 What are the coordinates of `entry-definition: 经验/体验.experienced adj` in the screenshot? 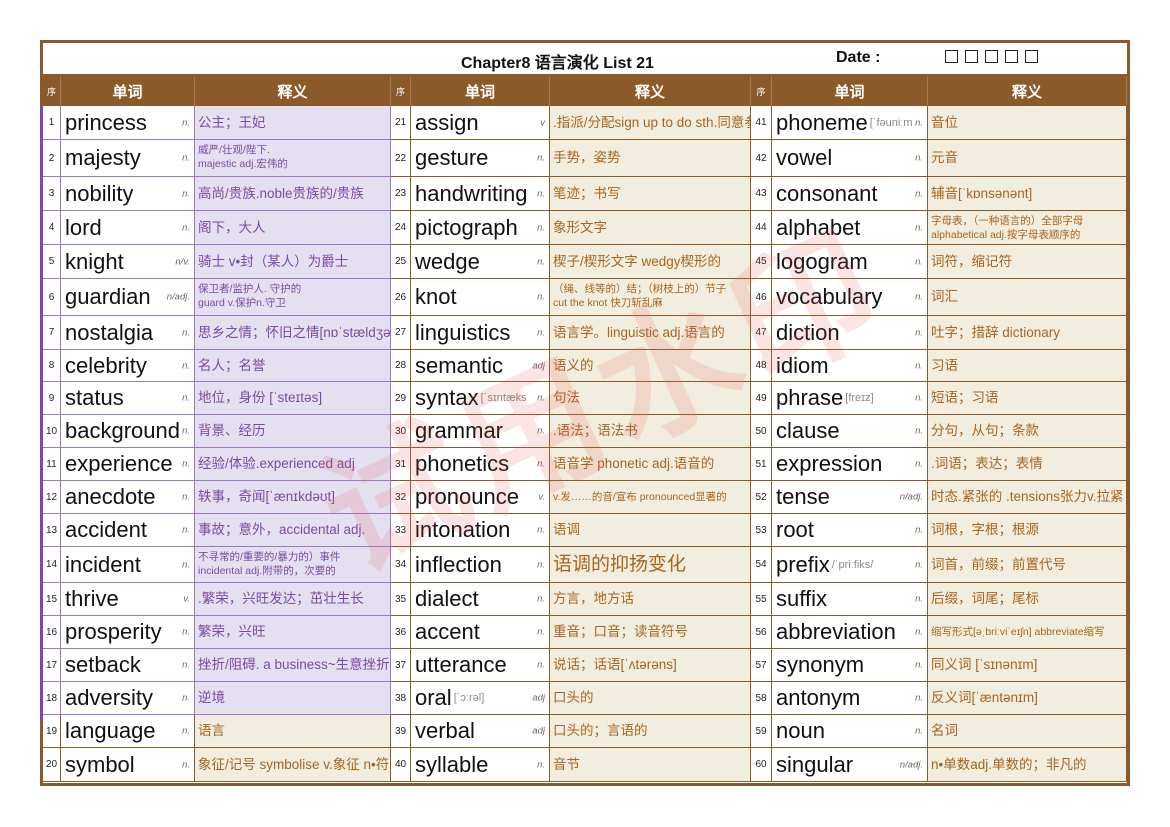 It's located at (293, 464).